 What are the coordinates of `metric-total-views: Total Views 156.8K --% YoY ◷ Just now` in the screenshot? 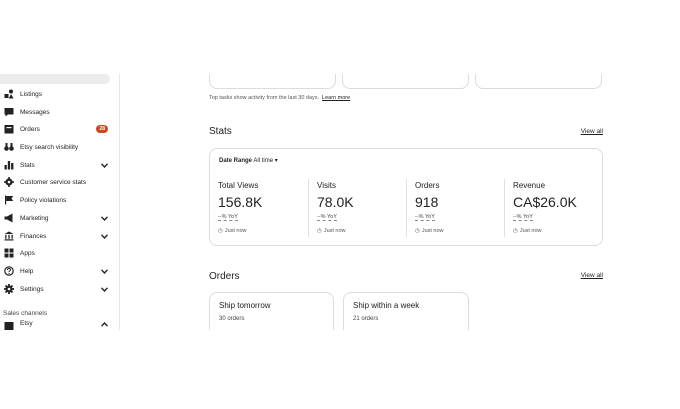 It's located at (259, 208).